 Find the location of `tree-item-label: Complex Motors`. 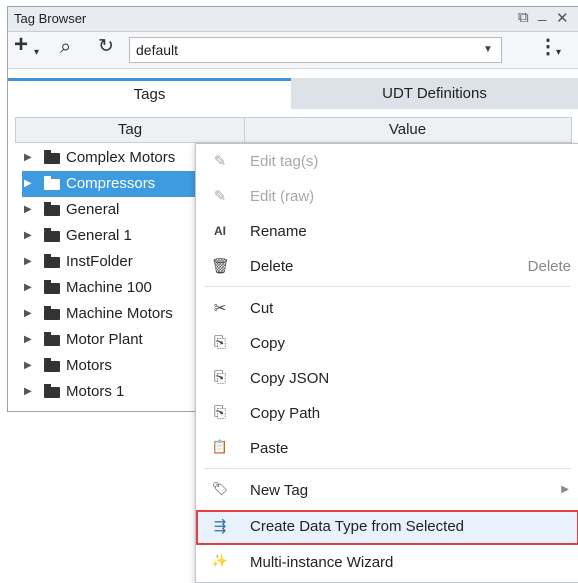

tree-item-label: Complex Motors is located at coordinates (121, 157).